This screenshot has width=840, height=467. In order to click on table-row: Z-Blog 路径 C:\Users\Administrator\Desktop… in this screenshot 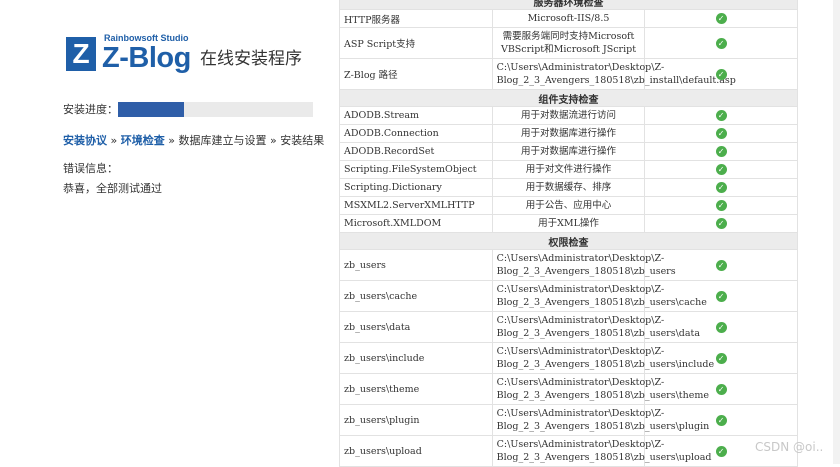, I will do `click(568, 74)`.